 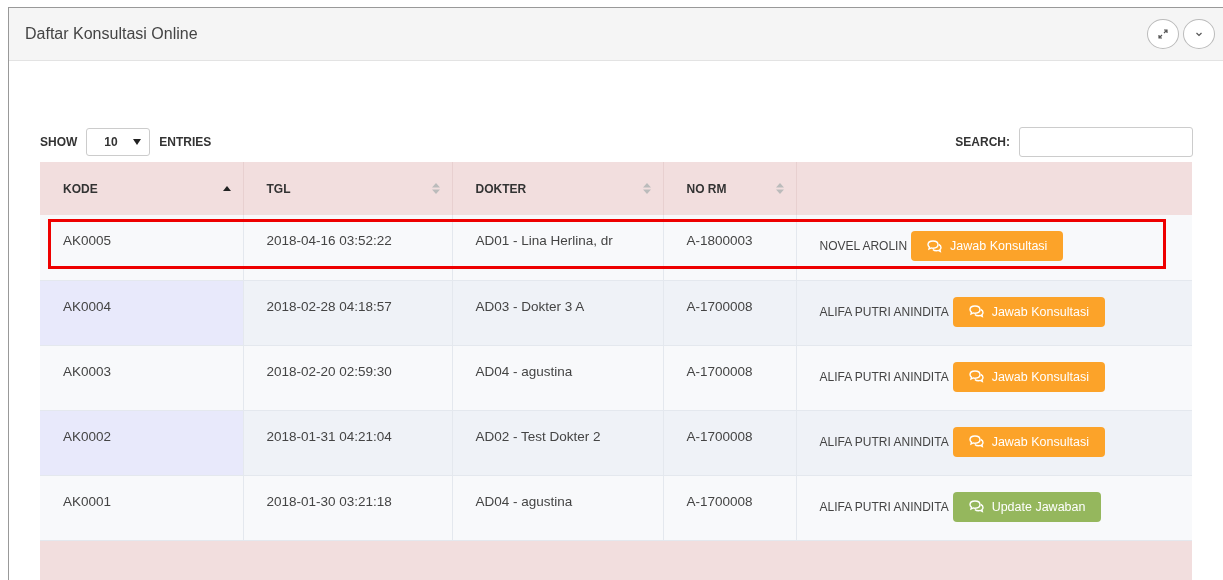 What do you see at coordinates (557, 442) in the screenshot?
I see `table-cell: AD02 - Test Dokter 2` at bounding box center [557, 442].